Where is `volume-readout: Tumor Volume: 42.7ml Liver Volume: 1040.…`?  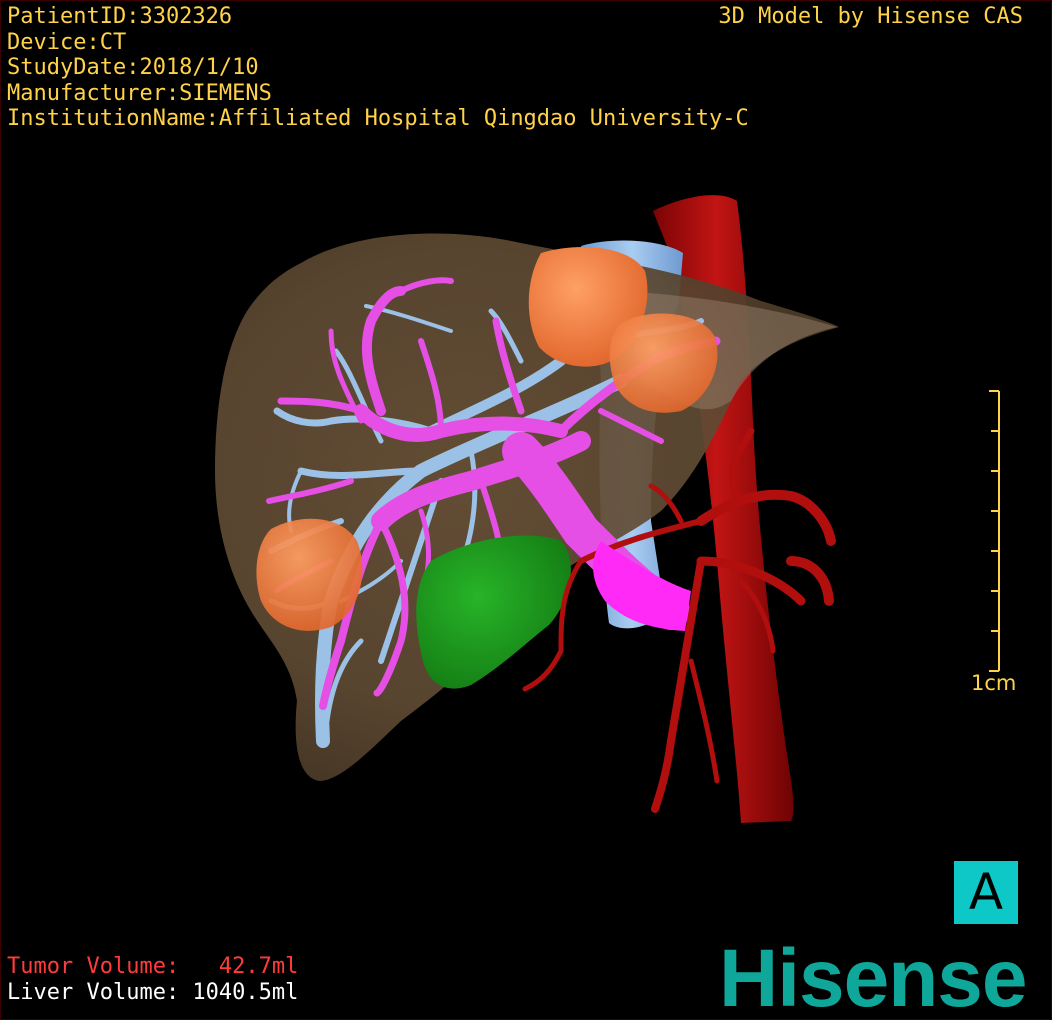 volume-readout: Tumor Volume: 42.7ml Liver Volume: 1040.… is located at coordinates (152, 979).